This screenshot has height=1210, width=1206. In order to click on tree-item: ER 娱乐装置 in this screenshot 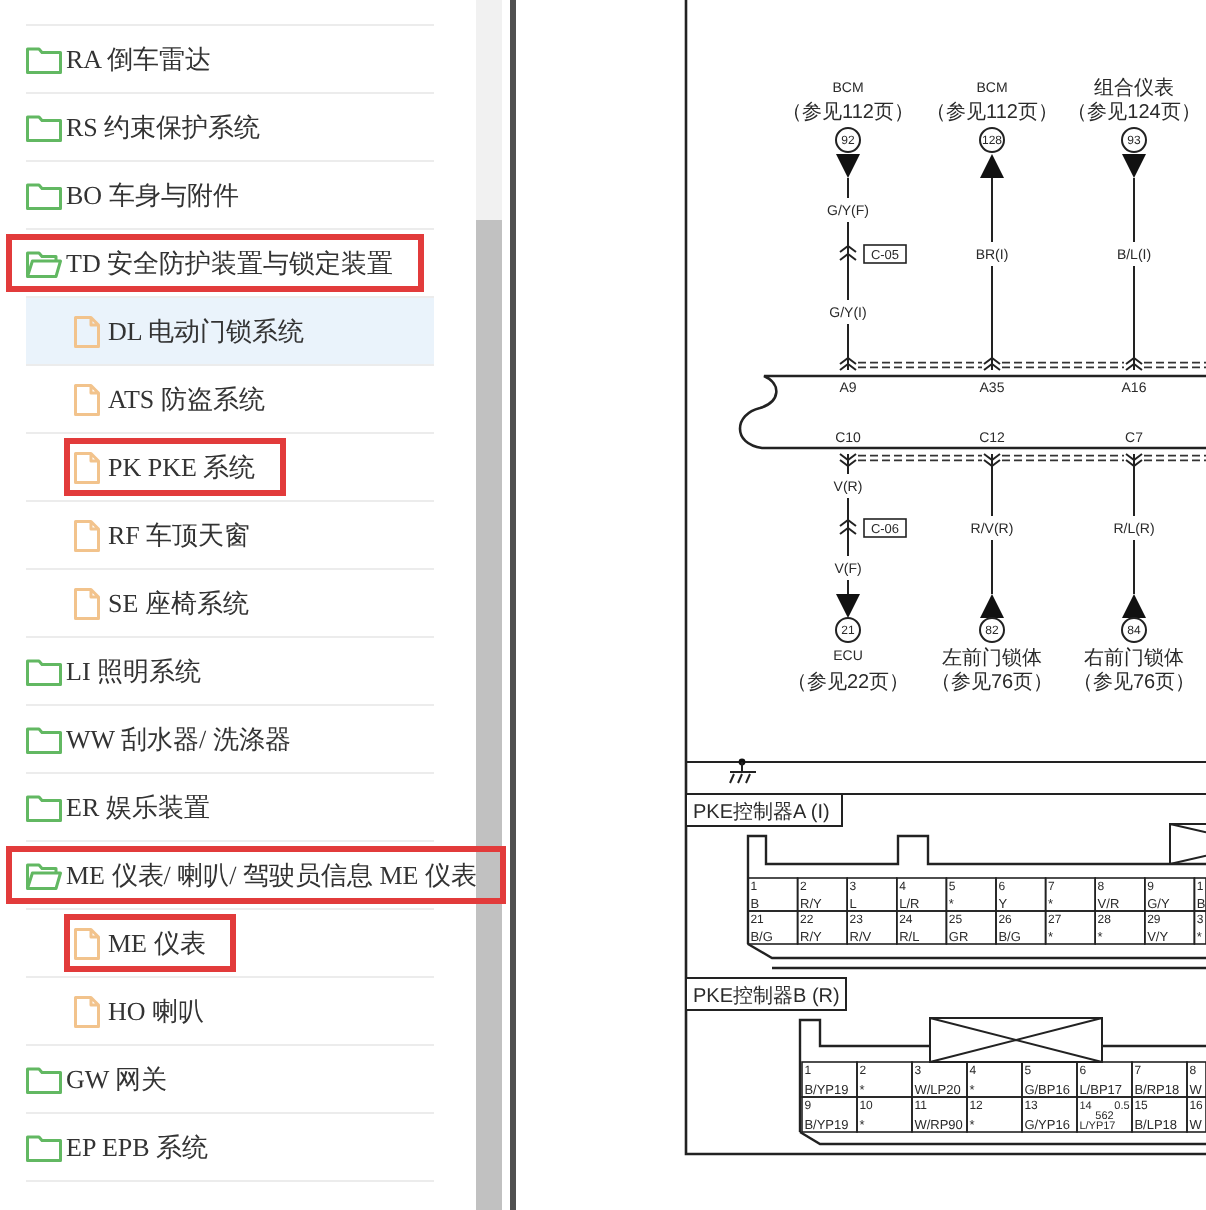, I will do `click(118, 807)`.